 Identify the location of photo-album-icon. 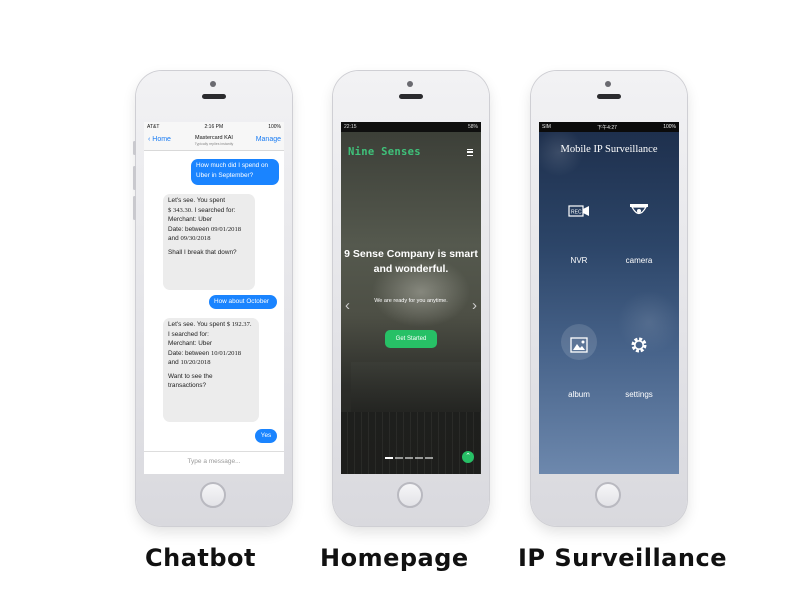
(579, 345).